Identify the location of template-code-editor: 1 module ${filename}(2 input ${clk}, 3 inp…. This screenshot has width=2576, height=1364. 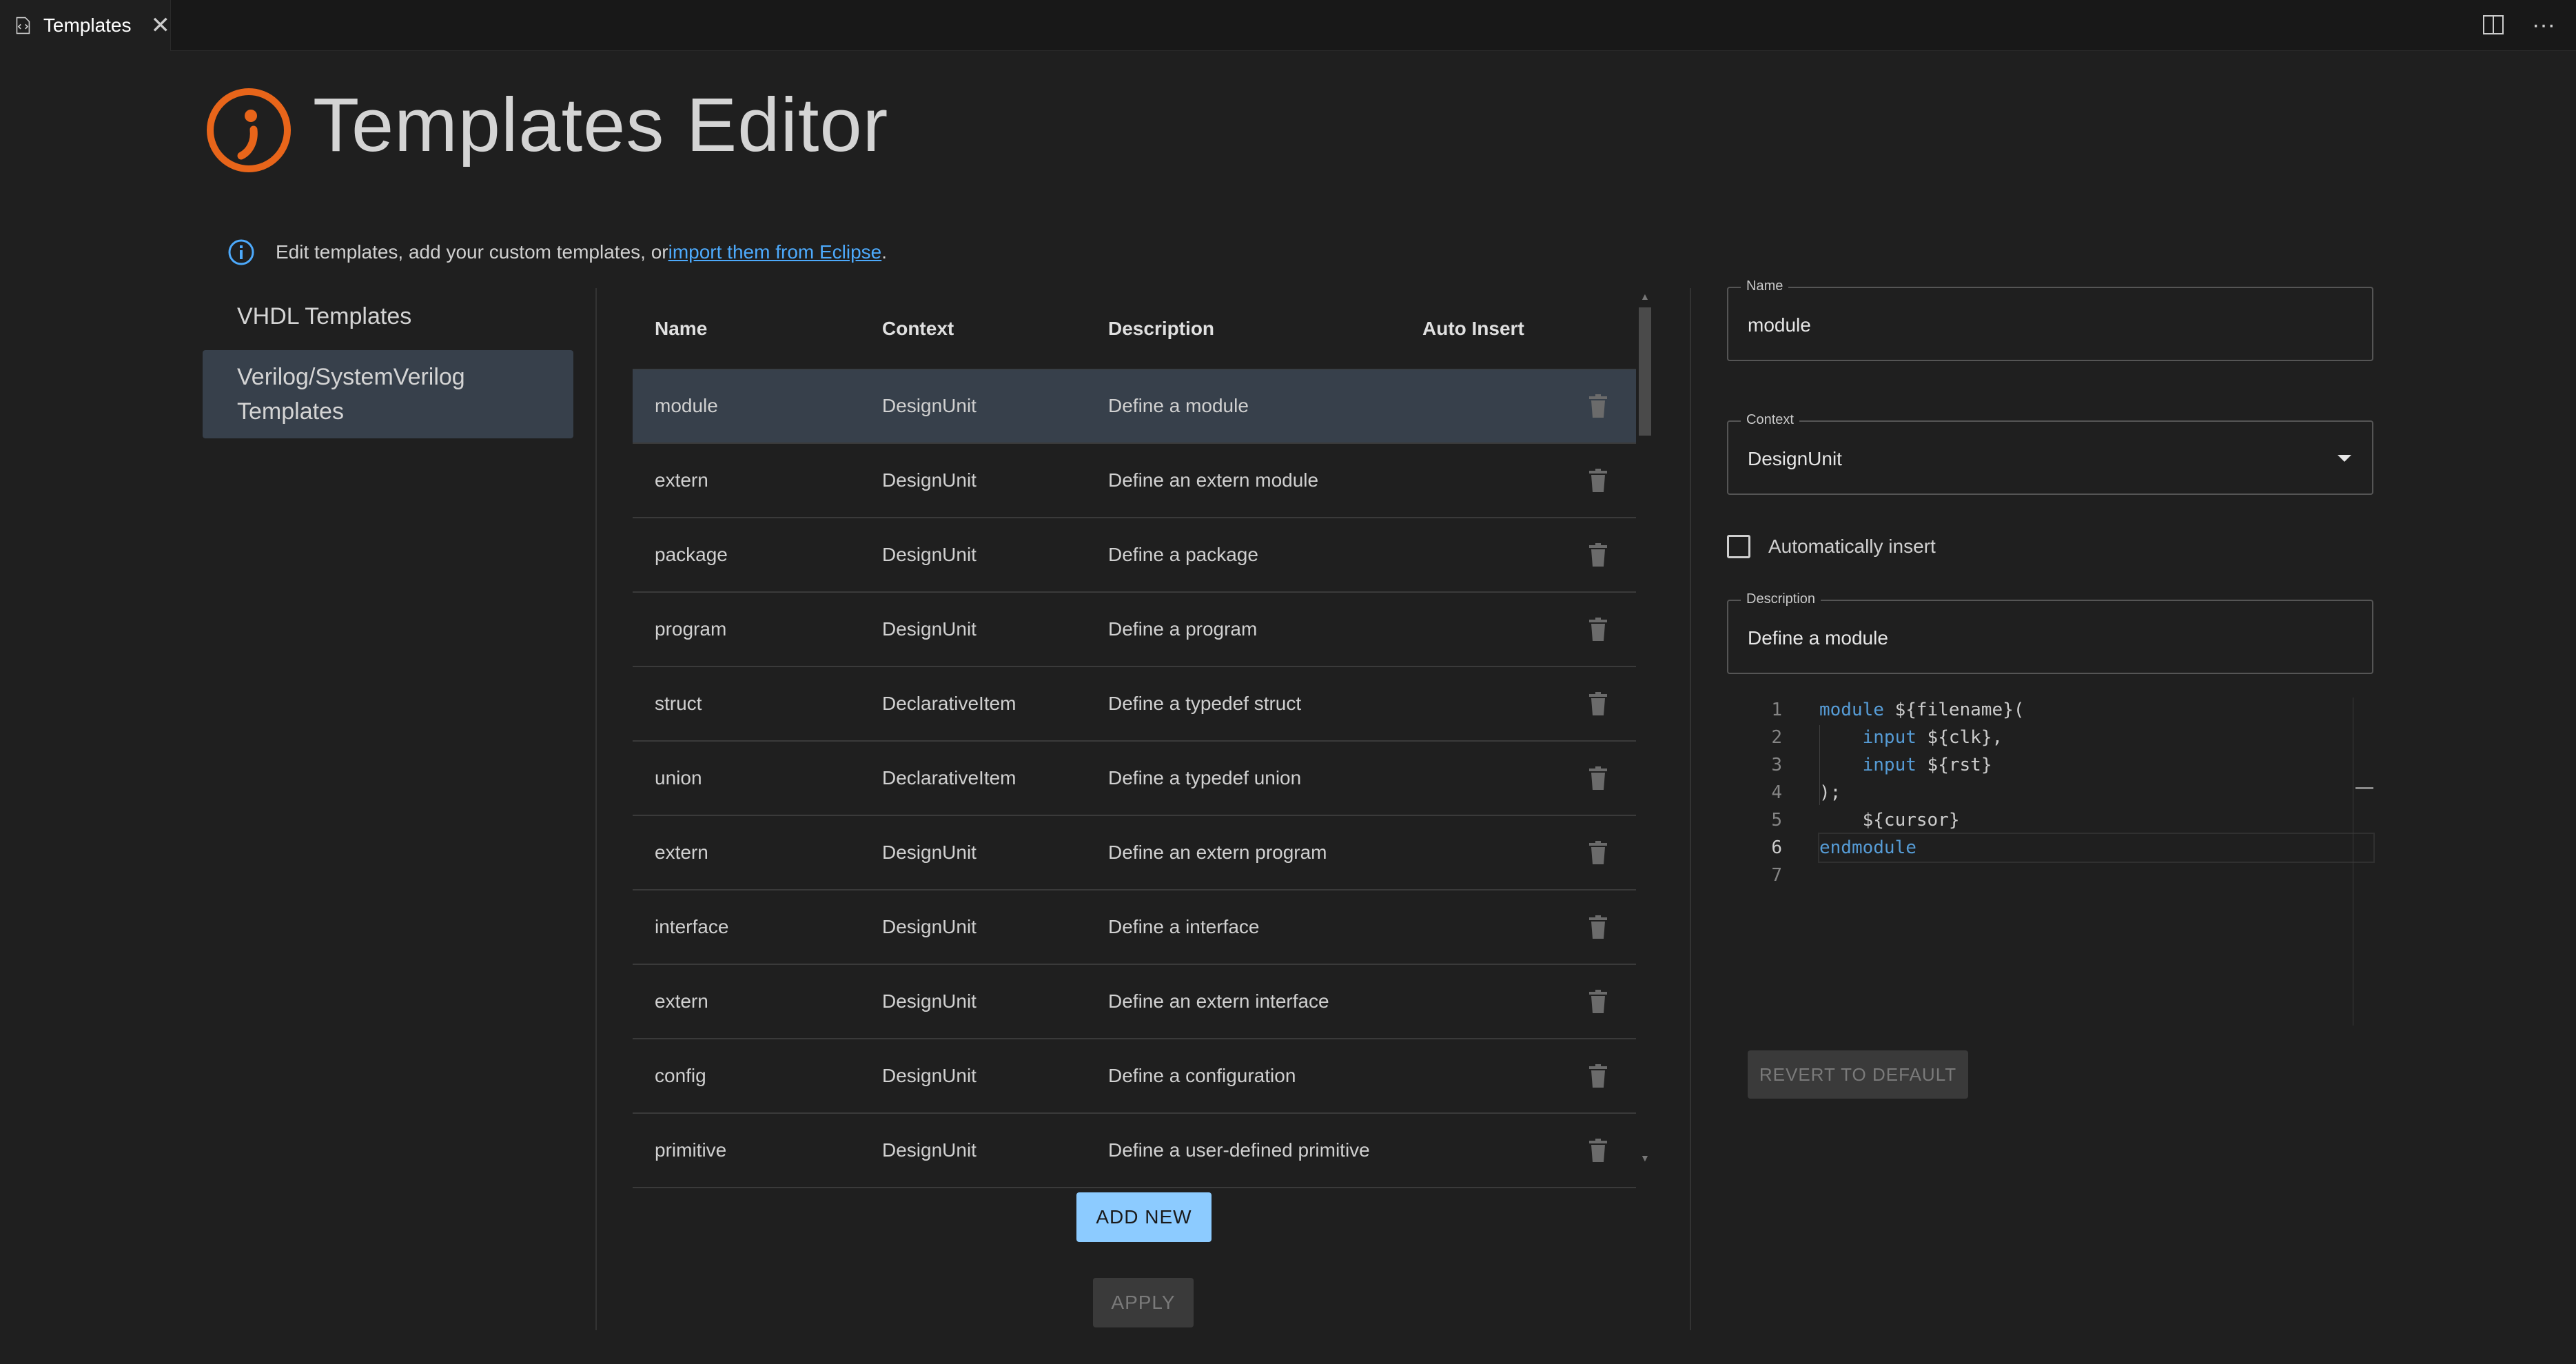
(2051, 861).